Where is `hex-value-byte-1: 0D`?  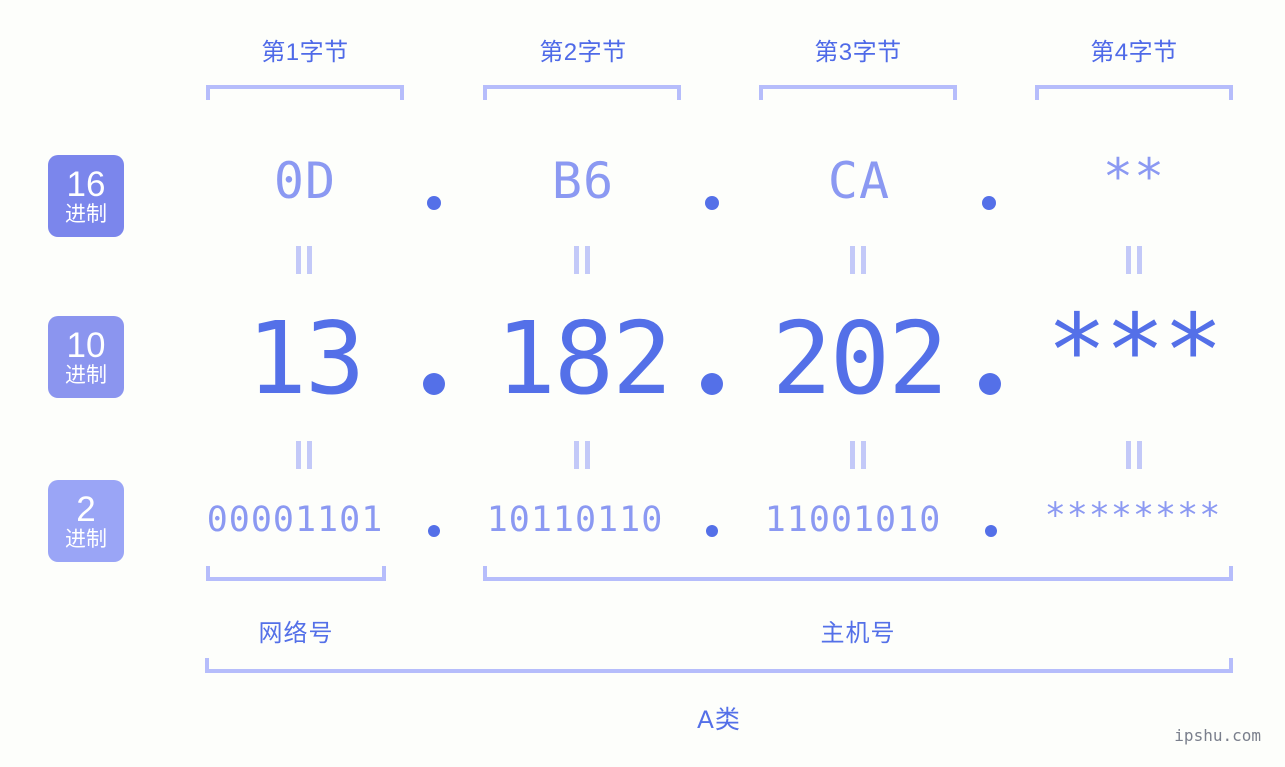 hex-value-byte-1: 0D is located at coordinates (305, 181).